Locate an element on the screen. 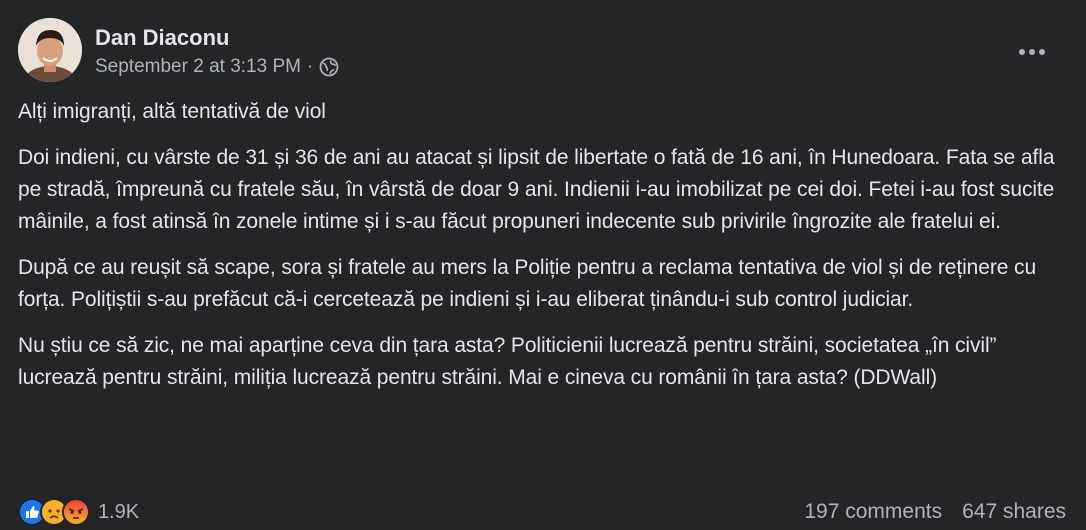 This screenshot has height=530, width=1086. post-timestamp: September 2 at 3:13 PM is located at coordinates (198, 67).